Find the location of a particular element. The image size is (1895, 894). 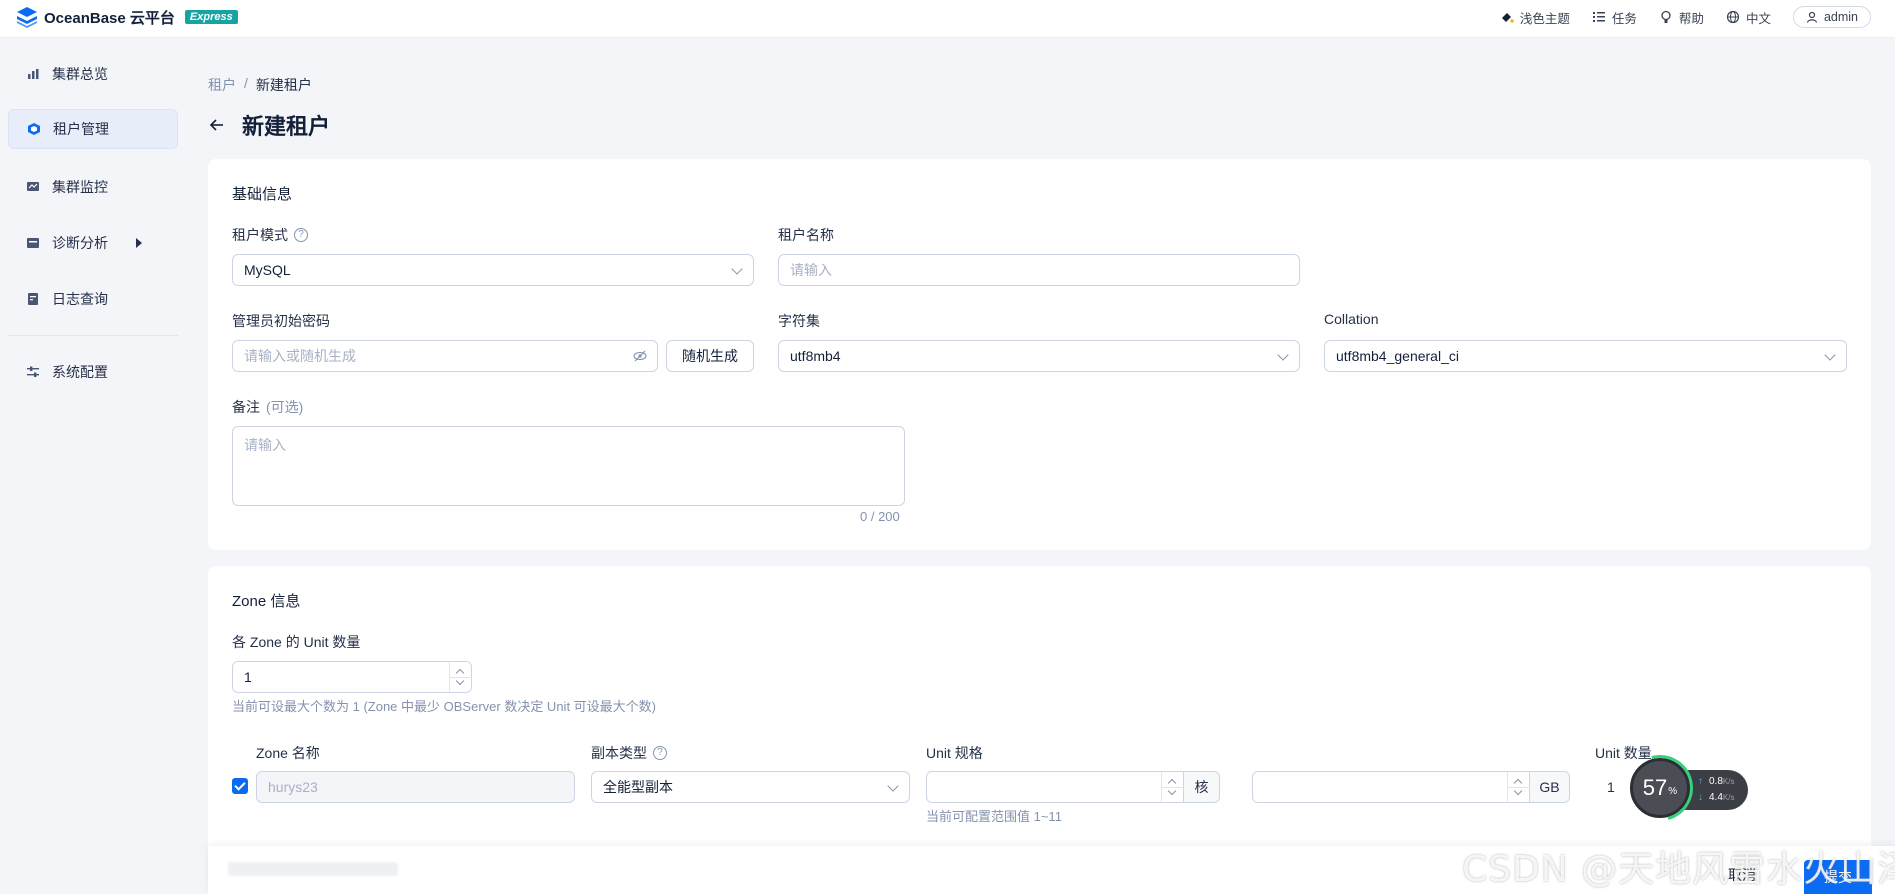

sidebar-item-cluster-overview: 集群总览 is located at coordinates (93, 74).